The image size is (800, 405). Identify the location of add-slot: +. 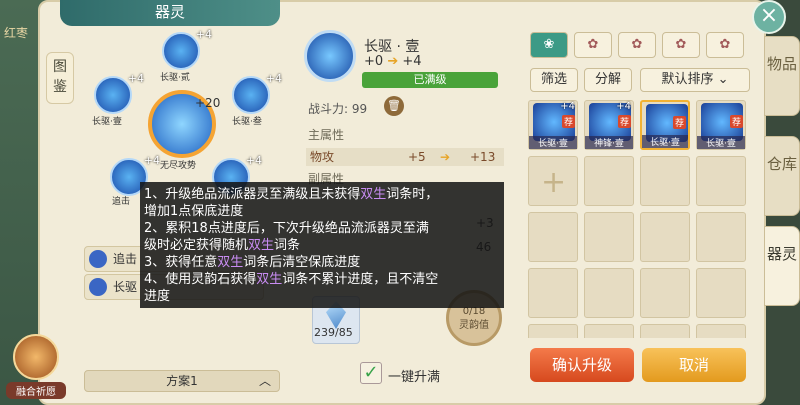
(553, 181).